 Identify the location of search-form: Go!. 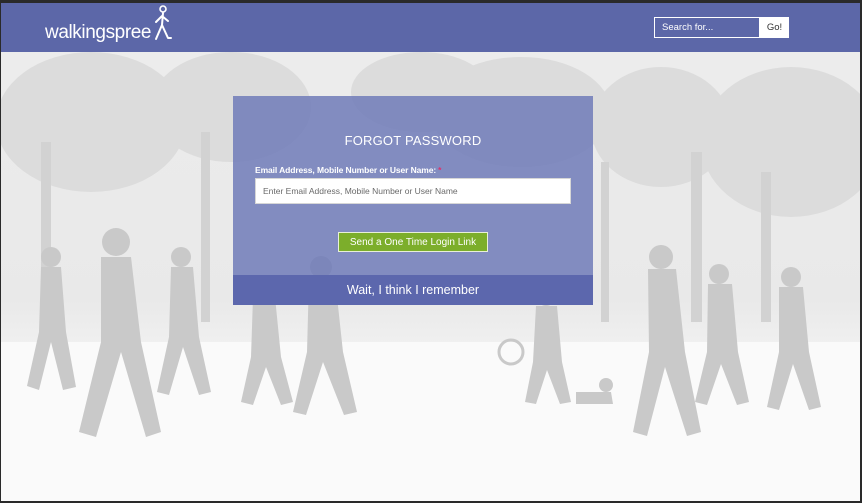
(721, 27).